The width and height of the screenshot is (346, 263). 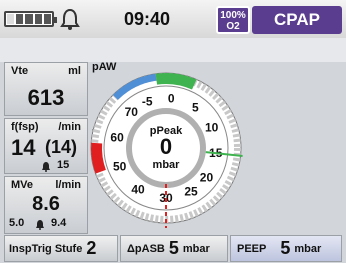 What do you see at coordinates (25, 127) in the screenshot?
I see `freq-label: f(fsp)` at bounding box center [25, 127].